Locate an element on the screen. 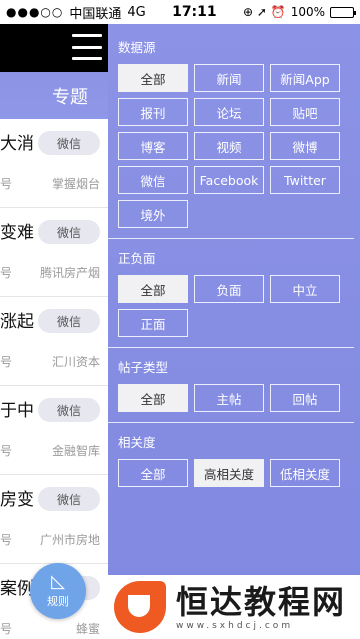  page-title: 专题 is located at coordinates (54, 95).